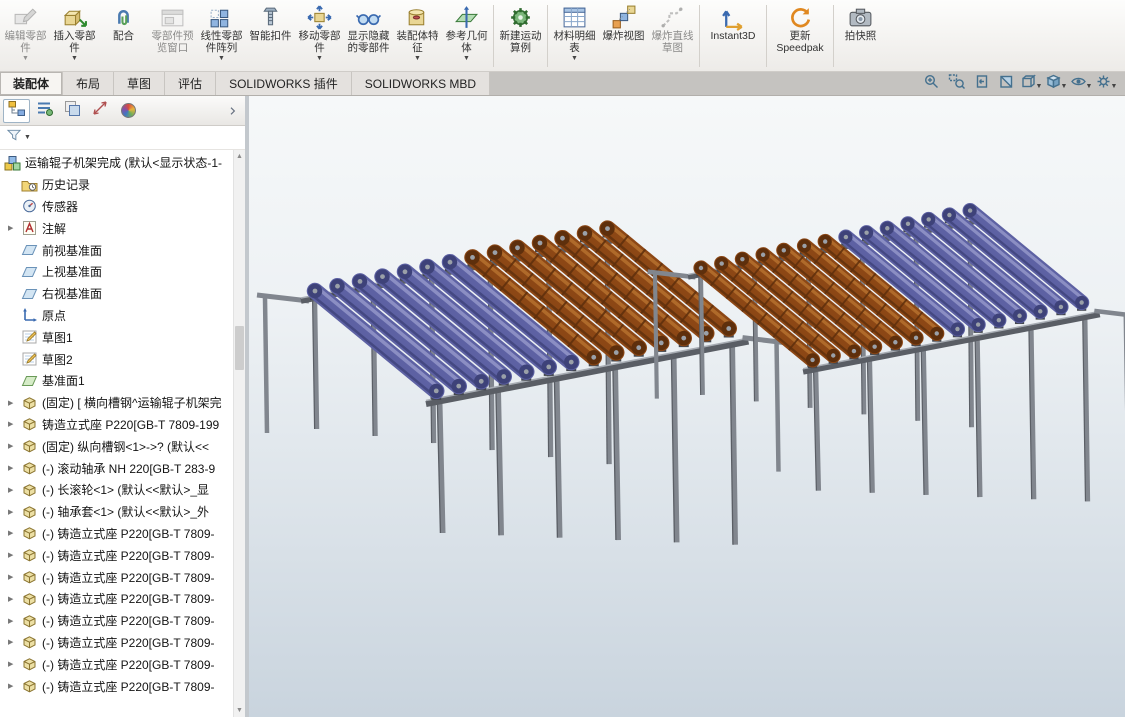 The height and width of the screenshot is (717, 1125). Describe the element at coordinates (116, 359) in the screenshot. I see `tree-item: 草图2` at that location.